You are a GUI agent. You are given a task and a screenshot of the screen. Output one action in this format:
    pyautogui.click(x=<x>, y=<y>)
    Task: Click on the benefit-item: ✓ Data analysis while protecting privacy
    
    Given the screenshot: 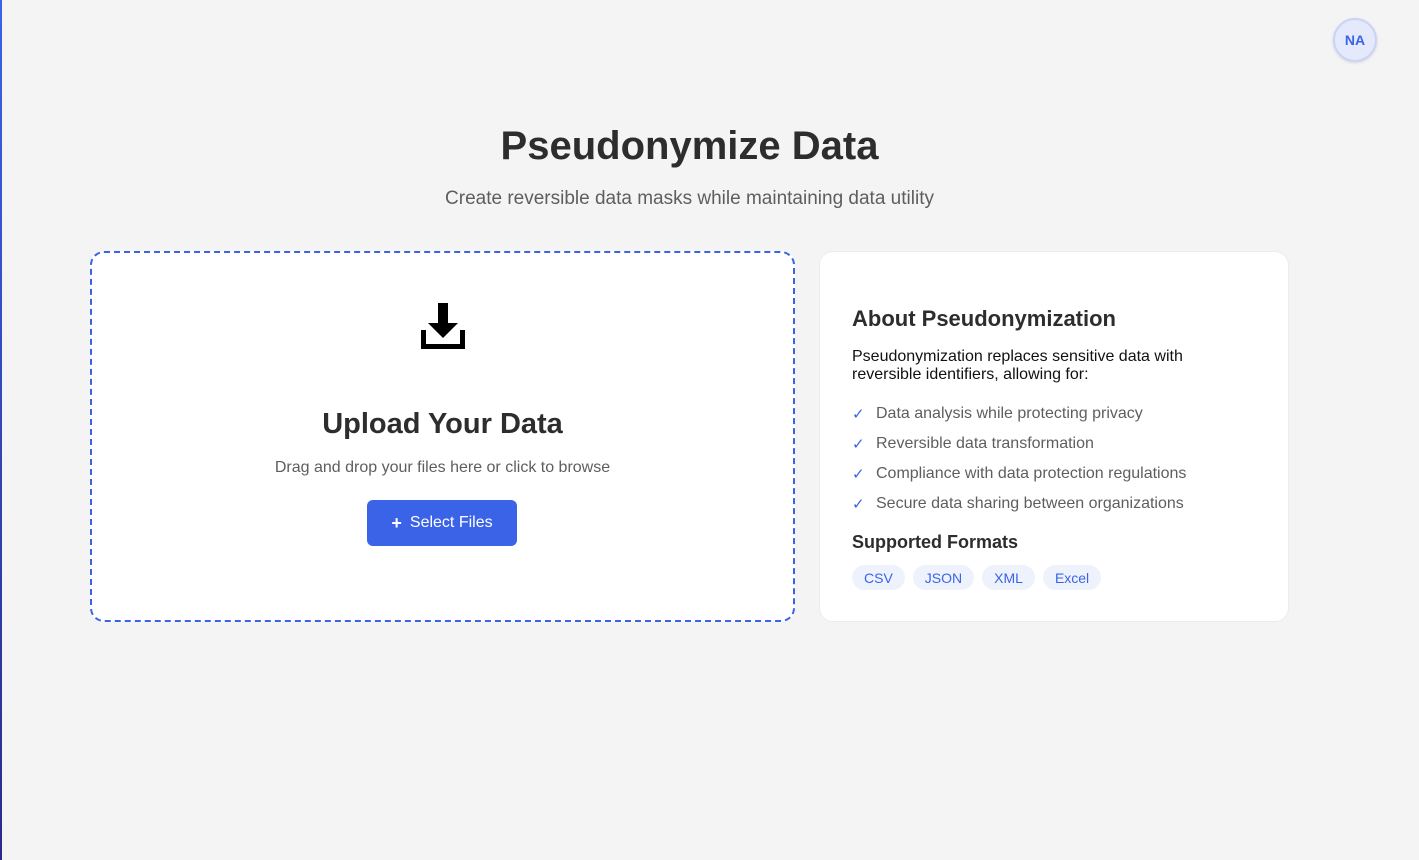 What is the action you would take?
    pyautogui.click(x=1019, y=414)
    